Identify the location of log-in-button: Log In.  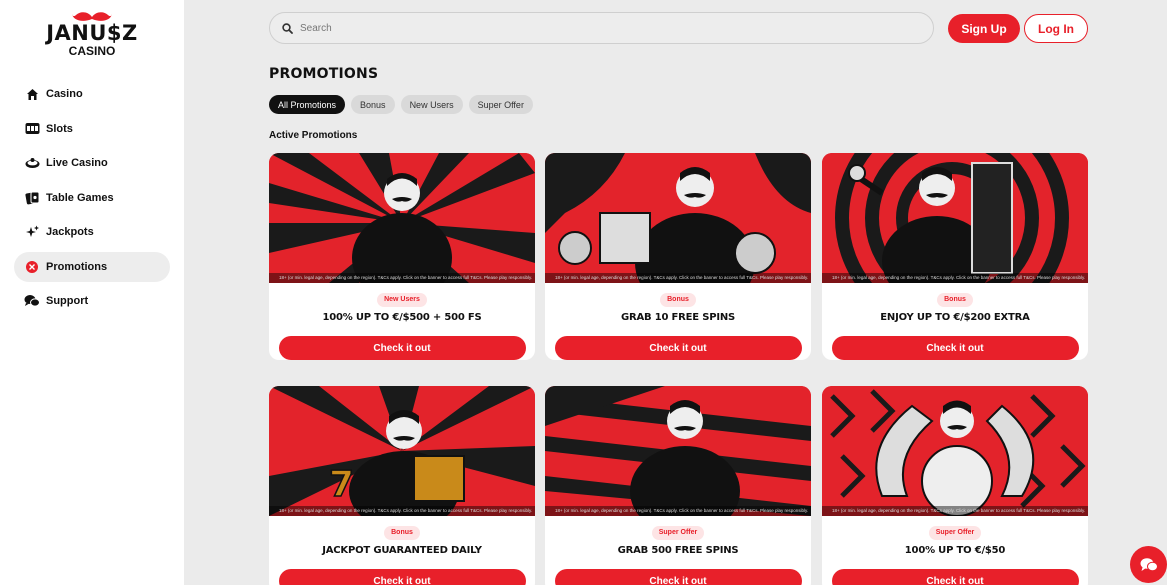
(1056, 28).